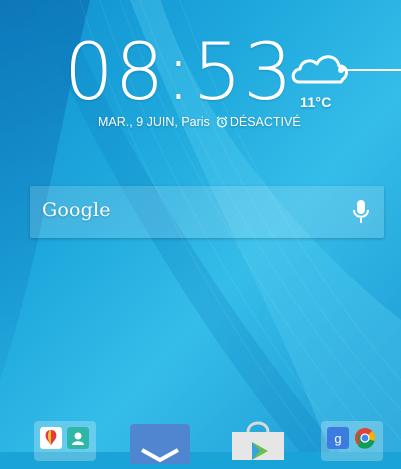  I want to click on cloud-icon, so click(345, 68).